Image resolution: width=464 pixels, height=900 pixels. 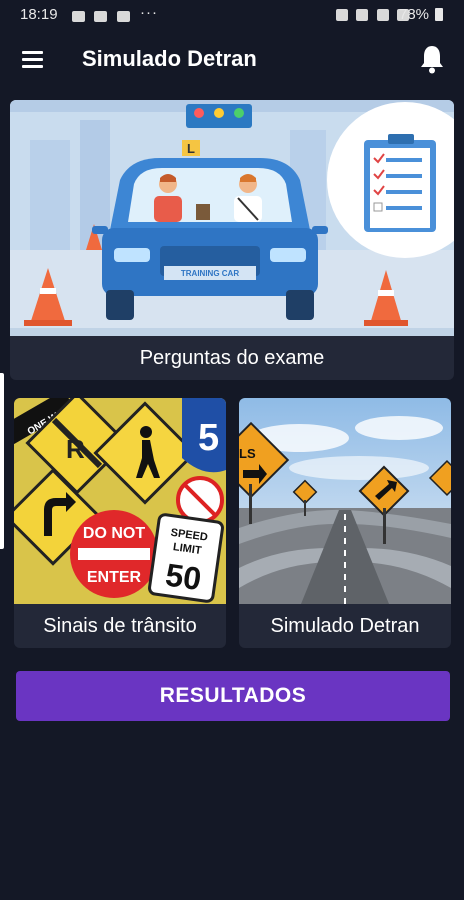 I want to click on status-notification-icons, so click(x=103, y=18).